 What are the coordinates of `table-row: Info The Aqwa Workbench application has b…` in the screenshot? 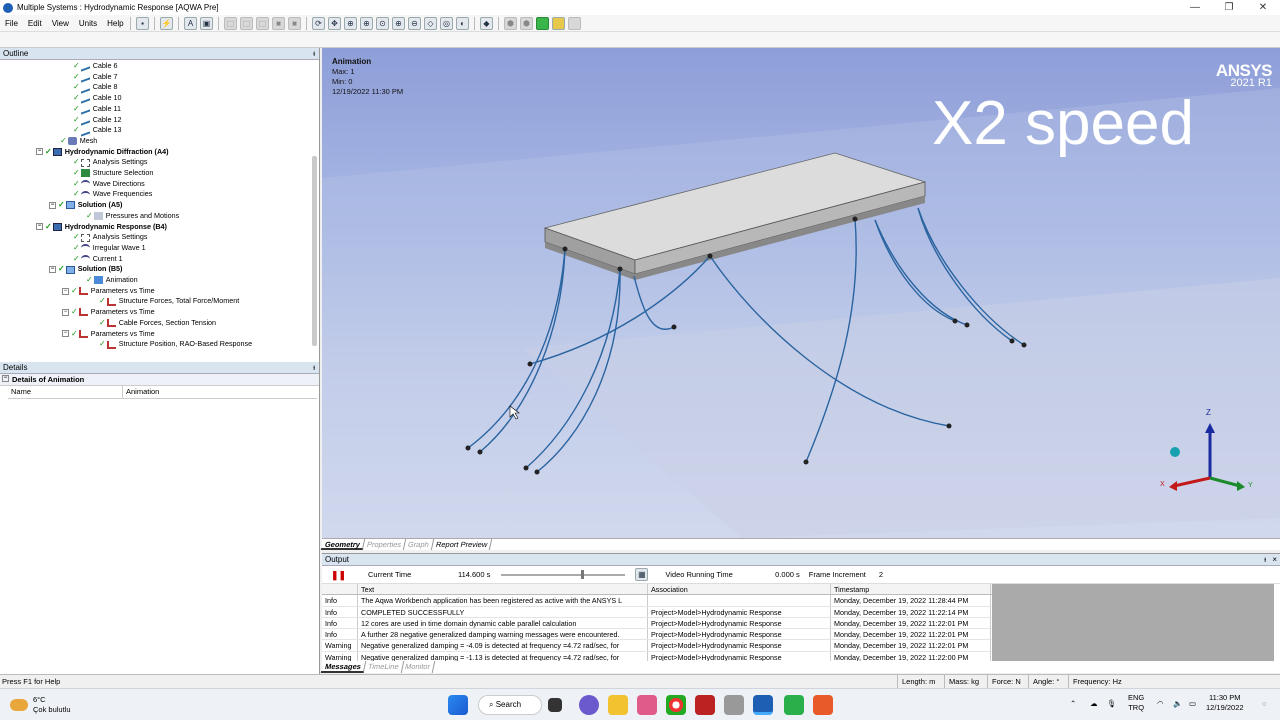 It's located at (657, 601).